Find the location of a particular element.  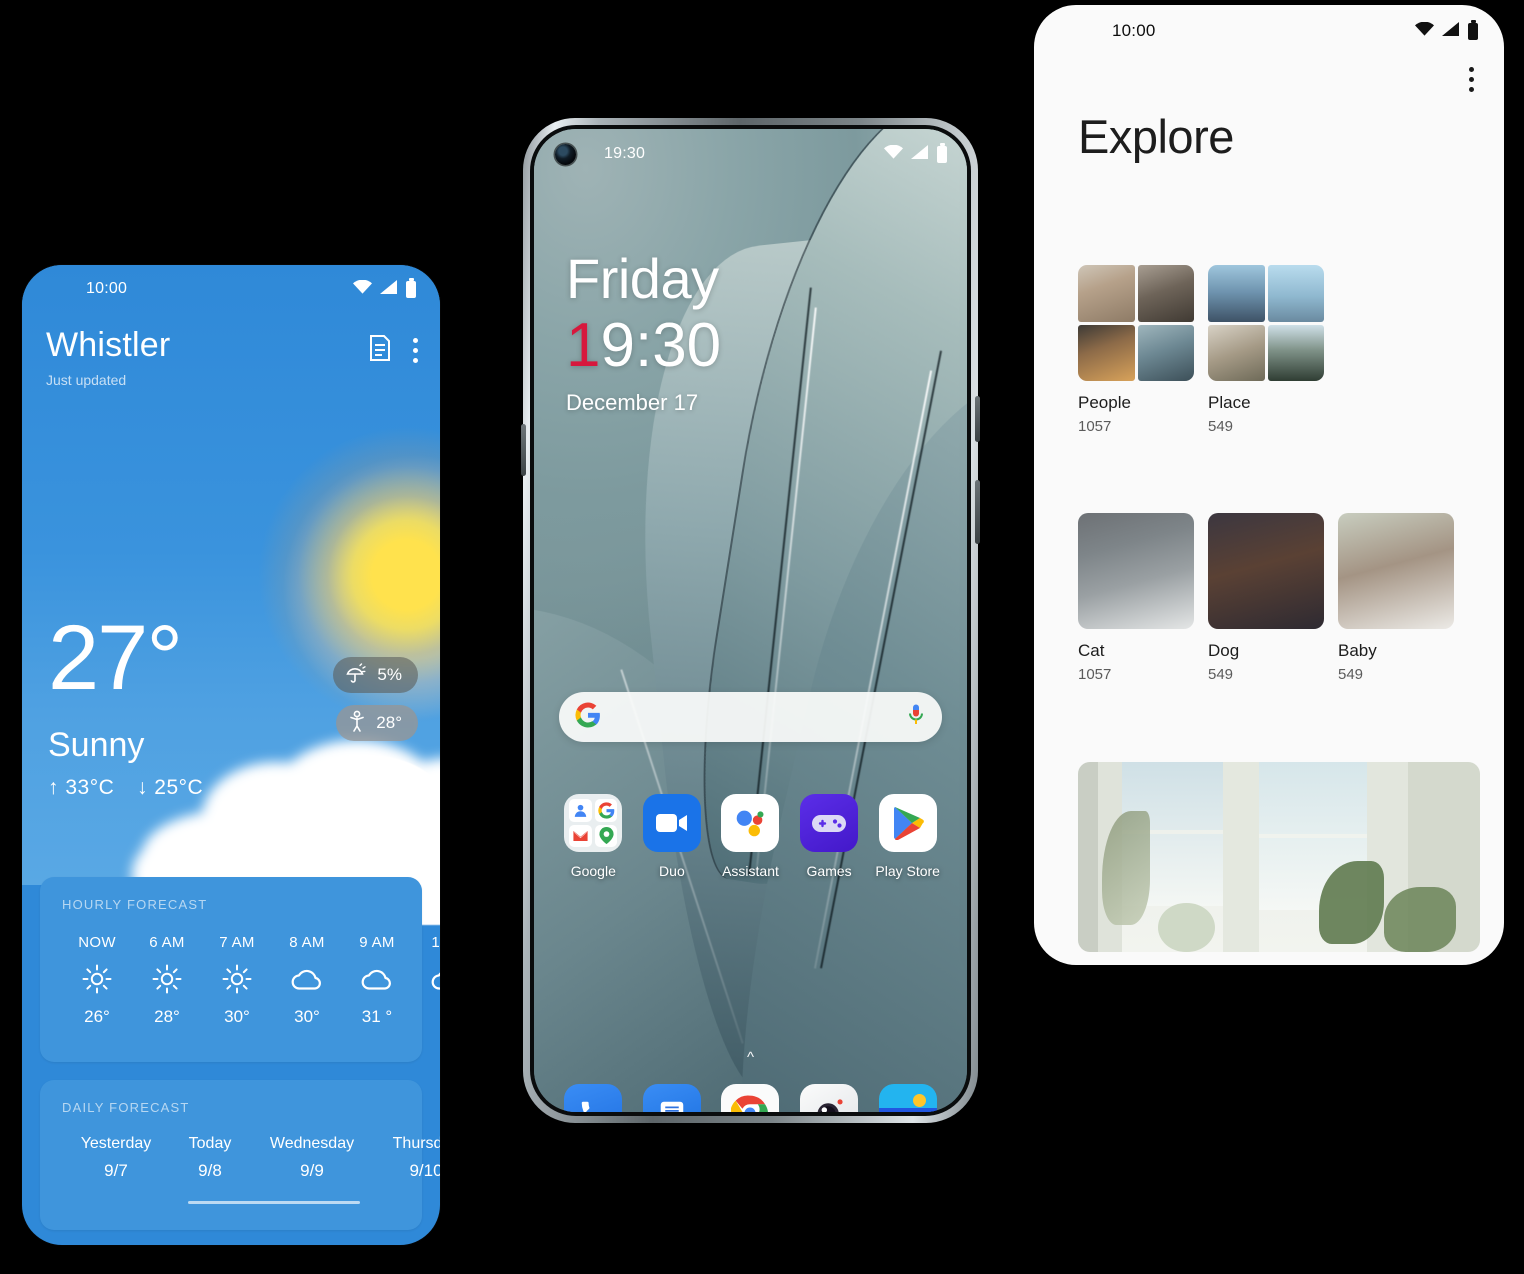

hourly-temp: 28° is located at coordinates (167, 1016).